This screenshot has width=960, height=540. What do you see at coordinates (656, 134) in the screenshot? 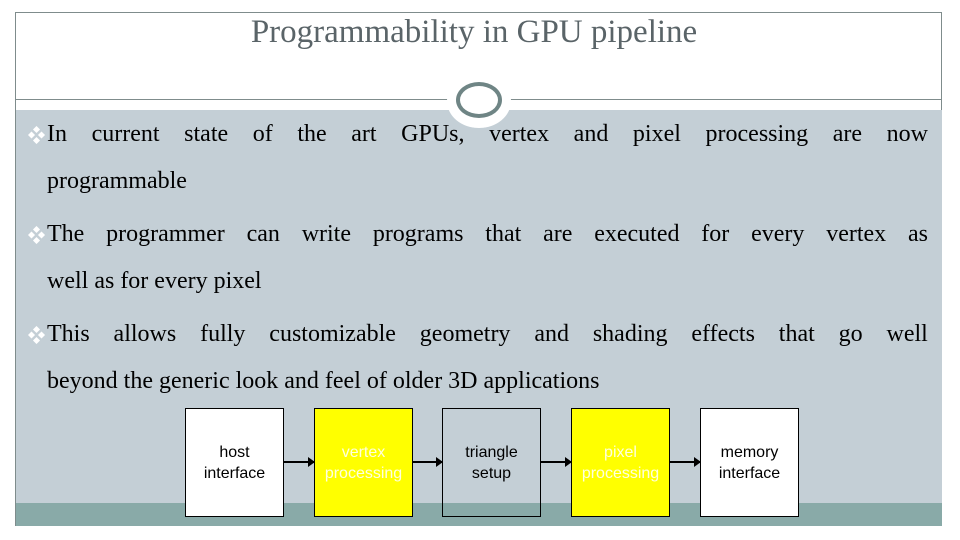
I see `bullet-word: pixel` at bounding box center [656, 134].